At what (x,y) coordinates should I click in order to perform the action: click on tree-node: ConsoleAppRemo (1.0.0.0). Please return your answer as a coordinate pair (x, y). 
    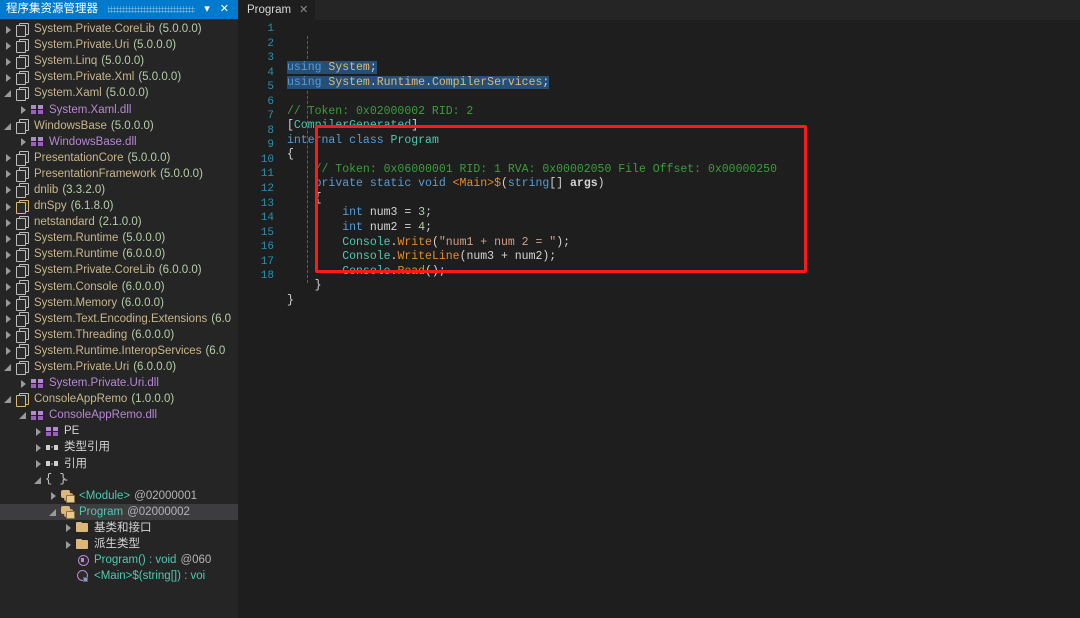
    Looking at the image, I should click on (119, 399).